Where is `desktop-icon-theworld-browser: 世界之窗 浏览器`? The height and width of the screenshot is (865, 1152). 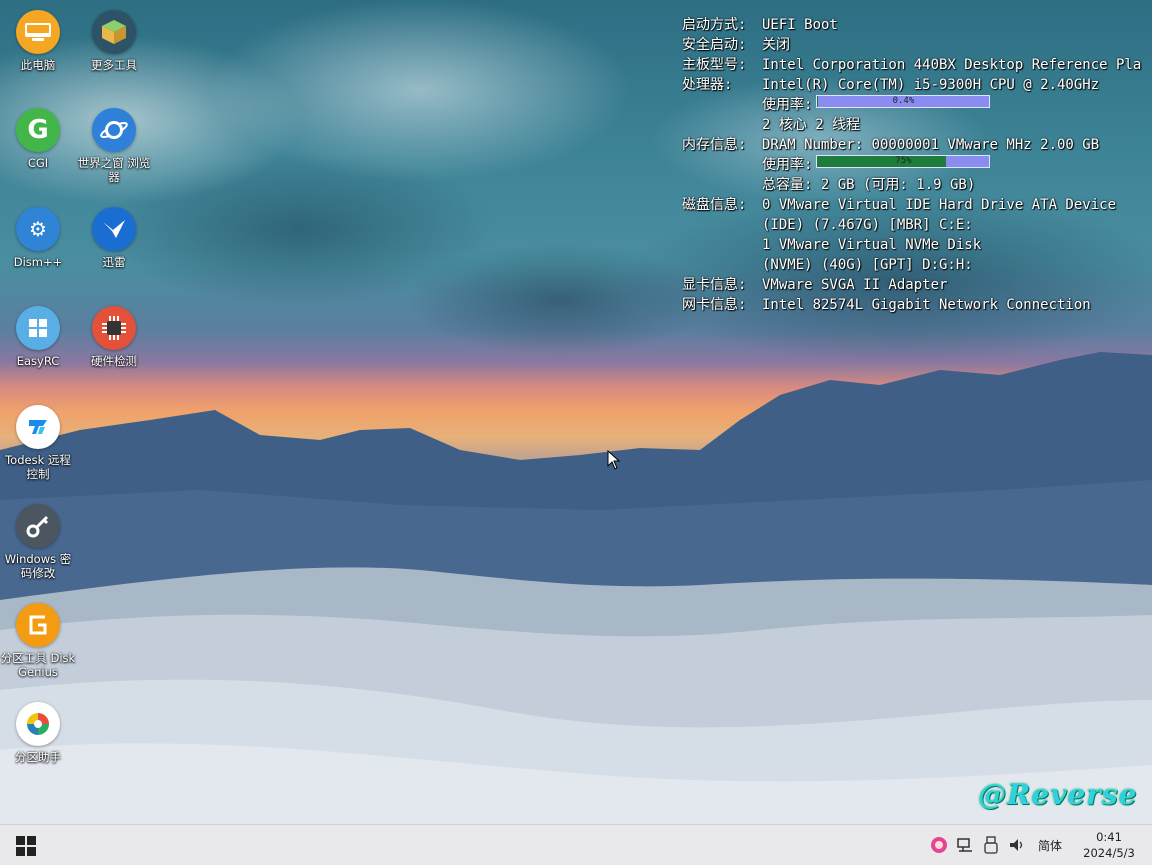
desktop-icon-theworld-browser: 世界之窗 浏览器 is located at coordinates (114, 146).